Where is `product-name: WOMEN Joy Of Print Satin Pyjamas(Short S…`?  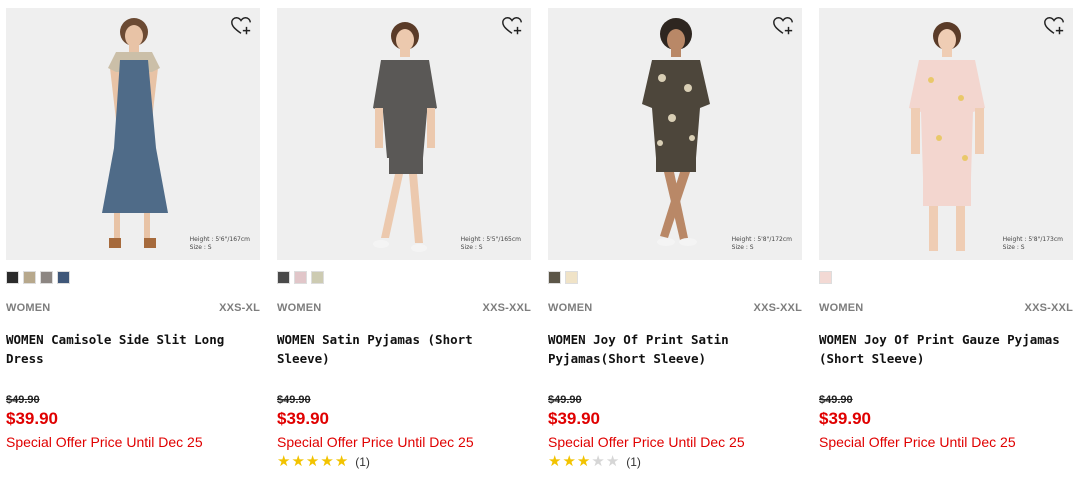
product-name: WOMEN Joy Of Print Satin Pyjamas(Short S… is located at coordinates (675, 349).